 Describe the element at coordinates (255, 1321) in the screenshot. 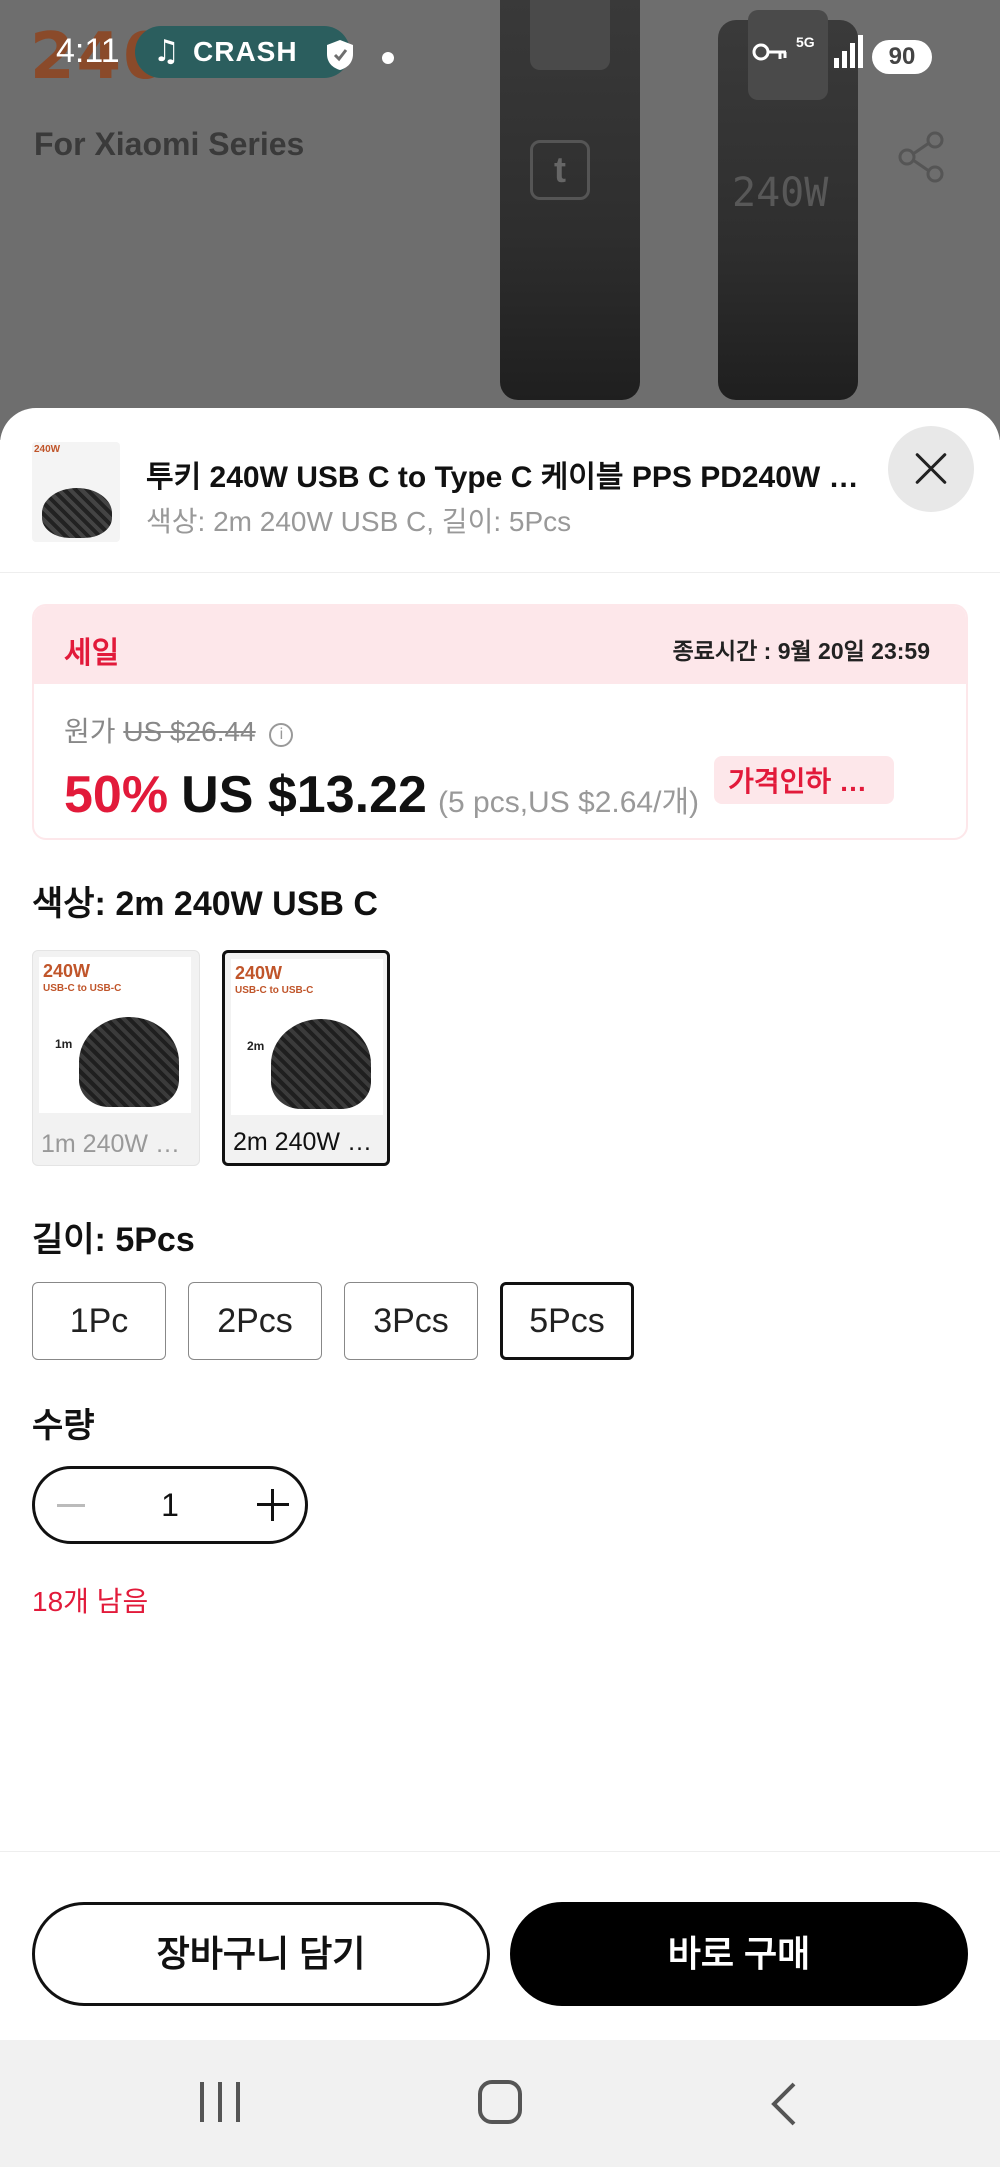

I see `length-option-2pcs: 2Pcs` at that location.